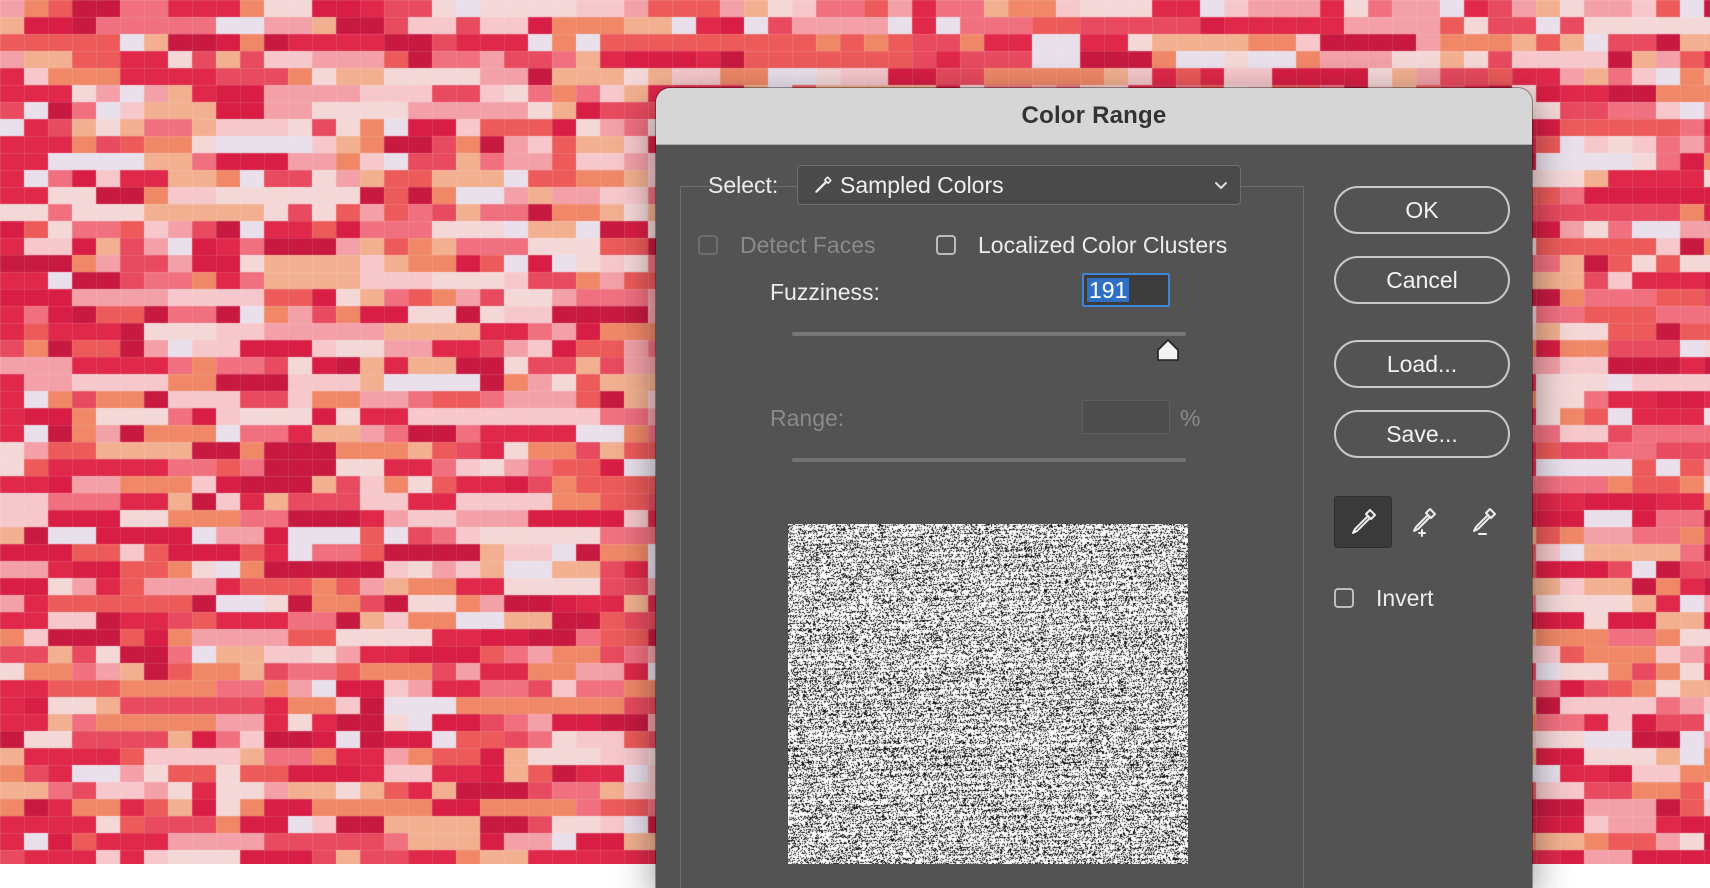 The image size is (1710, 888). Describe the element at coordinates (946, 245) in the screenshot. I see `localized-clusters-checkbox` at that location.